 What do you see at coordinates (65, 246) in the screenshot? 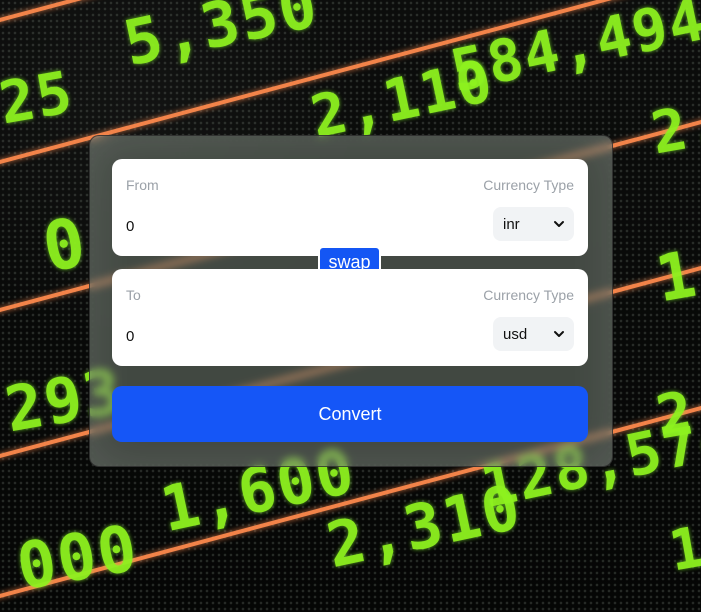
I see `ticker-value: 0` at bounding box center [65, 246].